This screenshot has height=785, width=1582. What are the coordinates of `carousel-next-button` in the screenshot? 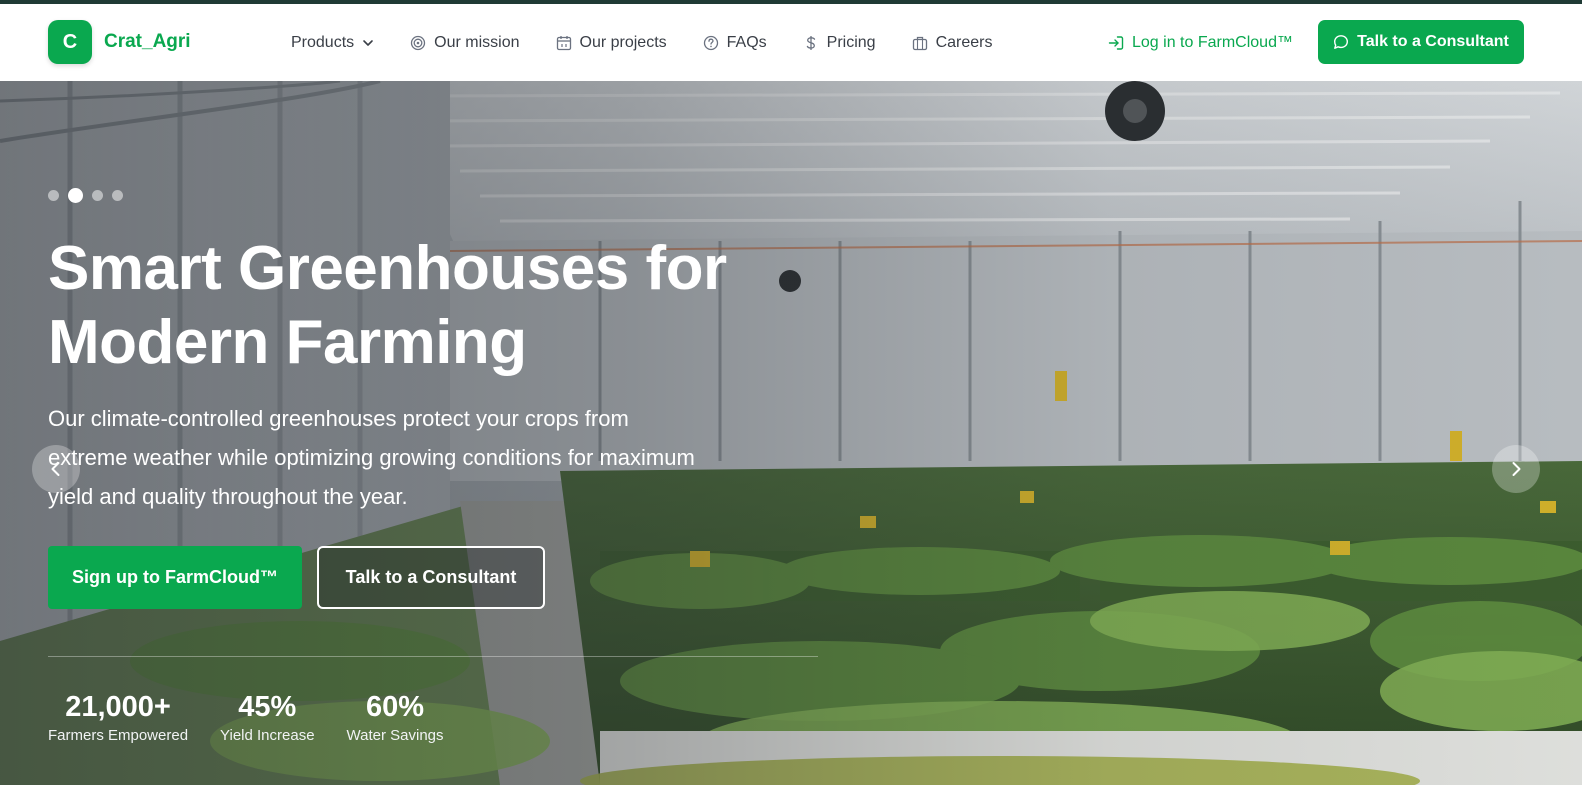 It's located at (1516, 469).